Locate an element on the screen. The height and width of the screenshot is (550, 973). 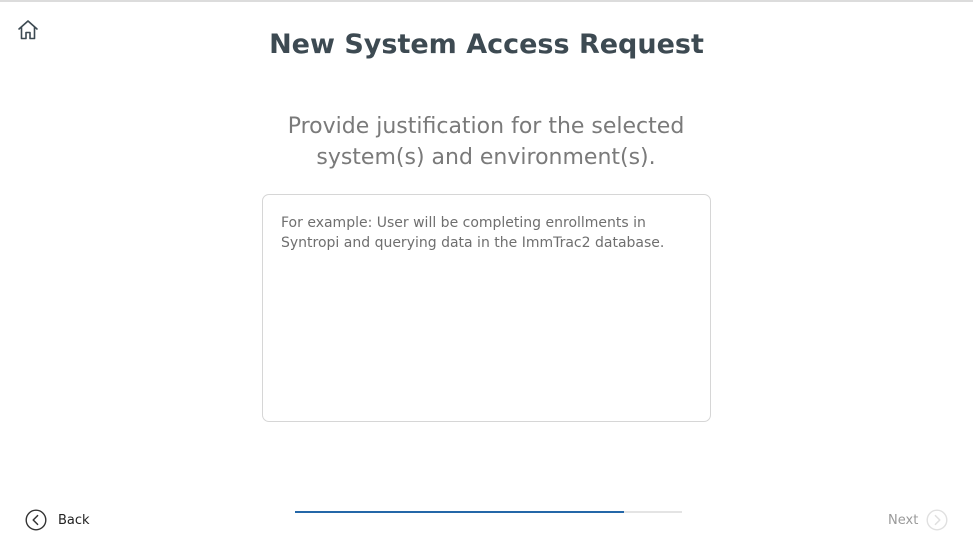
prompt-line-1: Provide justification for the selected is located at coordinates (486, 126).